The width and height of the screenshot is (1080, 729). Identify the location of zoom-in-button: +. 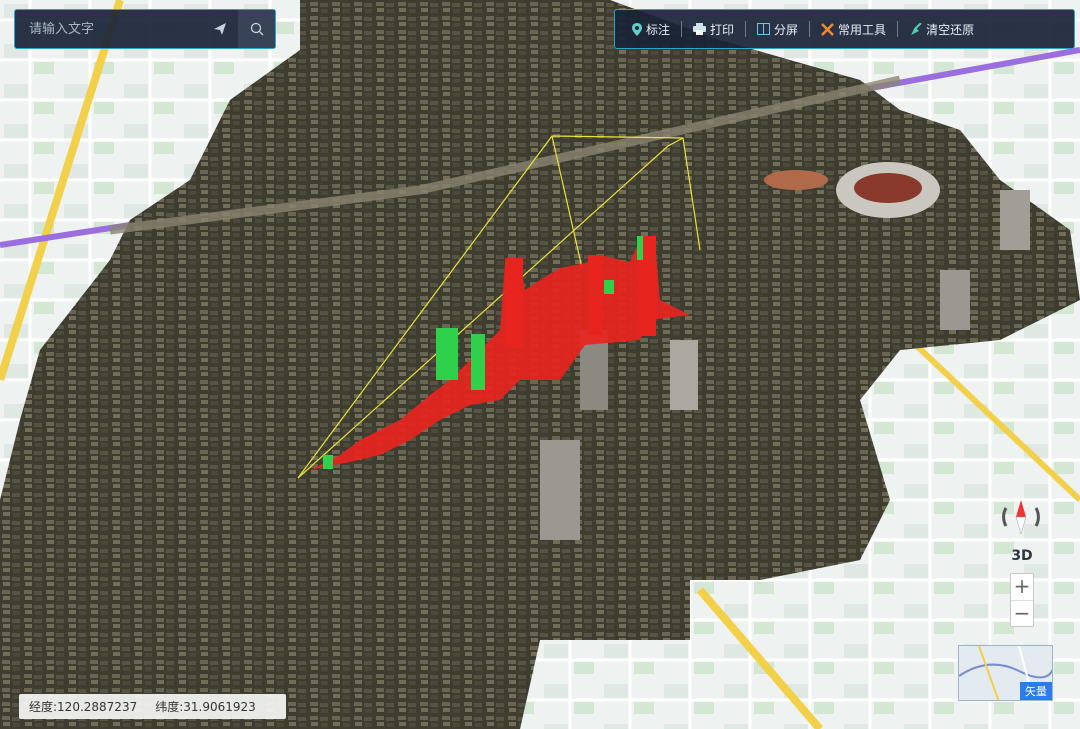
(1022, 587).